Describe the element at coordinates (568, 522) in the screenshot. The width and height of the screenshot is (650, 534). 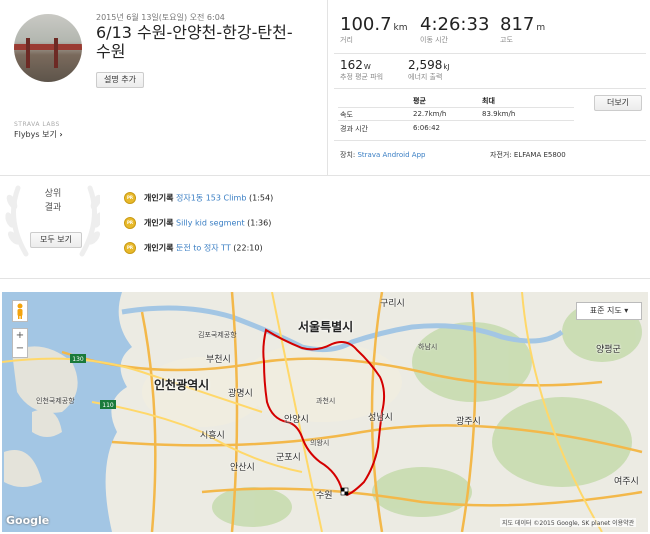
I see `map-attribution: 지도 데이터 ©2015 Google, SK planet 이용약관` at that location.